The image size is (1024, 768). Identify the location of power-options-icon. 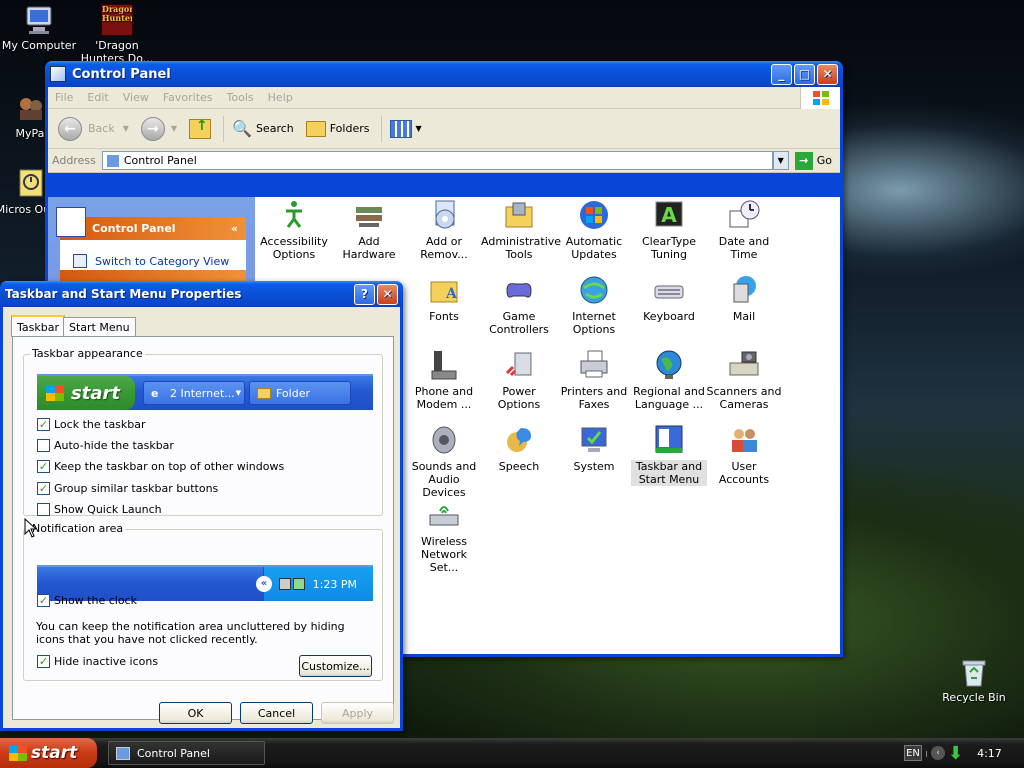
(519, 365).